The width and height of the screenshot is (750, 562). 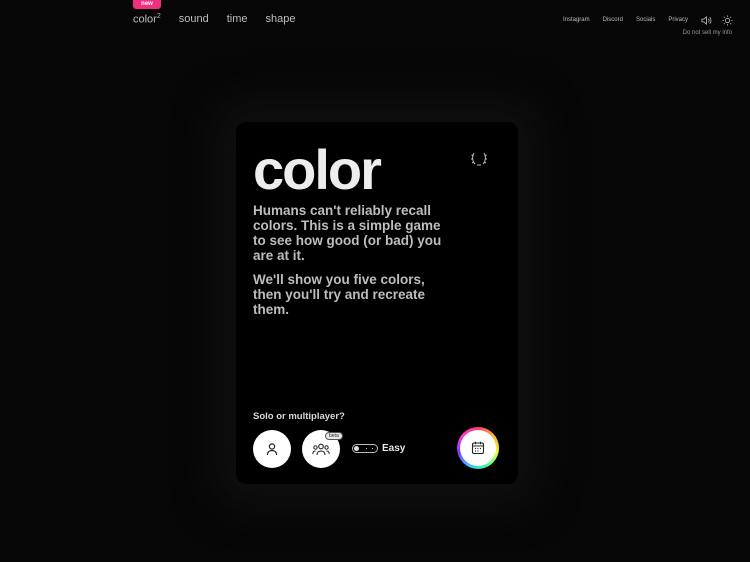 What do you see at coordinates (334, 436) in the screenshot?
I see `beta-badge: beta` at bounding box center [334, 436].